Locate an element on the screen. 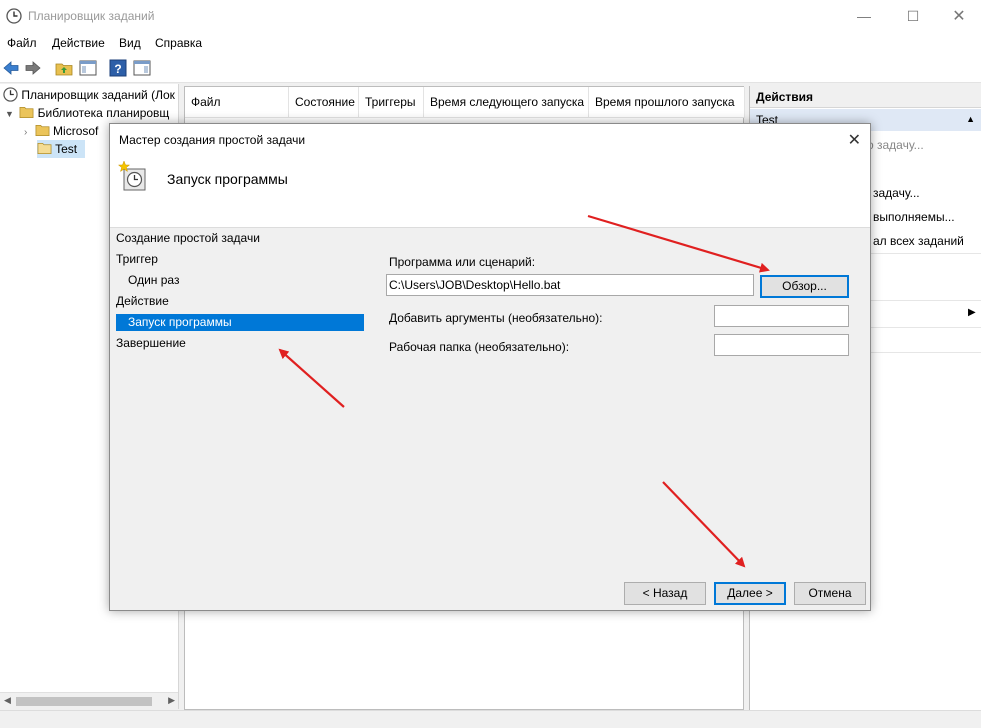 The width and height of the screenshot is (981, 728). dialog-title: Мастер создания простой задачи is located at coordinates (212, 140).